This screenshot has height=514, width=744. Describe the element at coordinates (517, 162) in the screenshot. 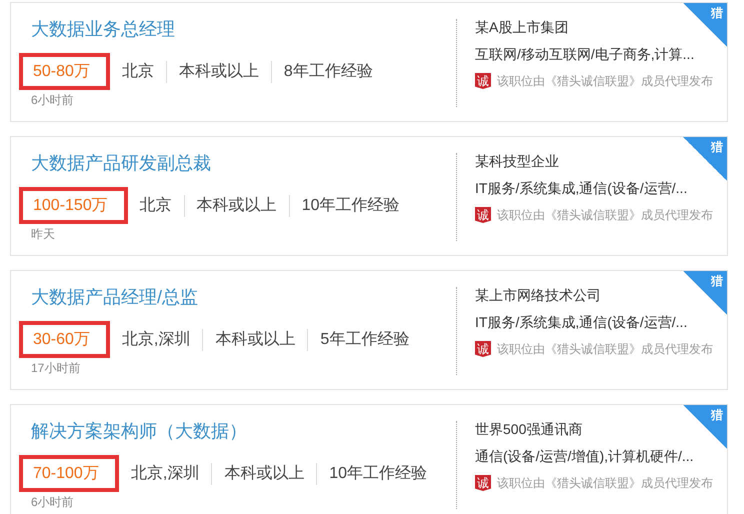

I see `company-name: 某科技型企业` at that location.